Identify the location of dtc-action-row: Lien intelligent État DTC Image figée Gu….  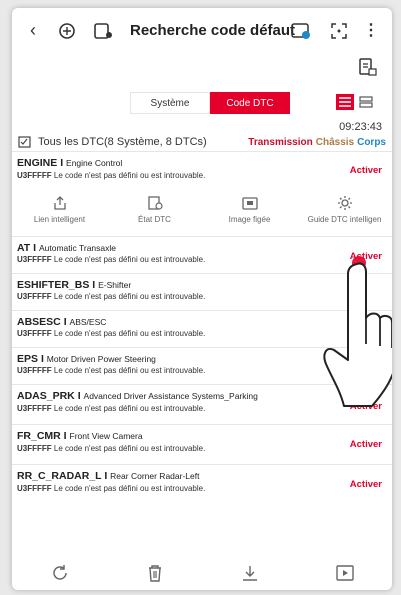
(202, 213).